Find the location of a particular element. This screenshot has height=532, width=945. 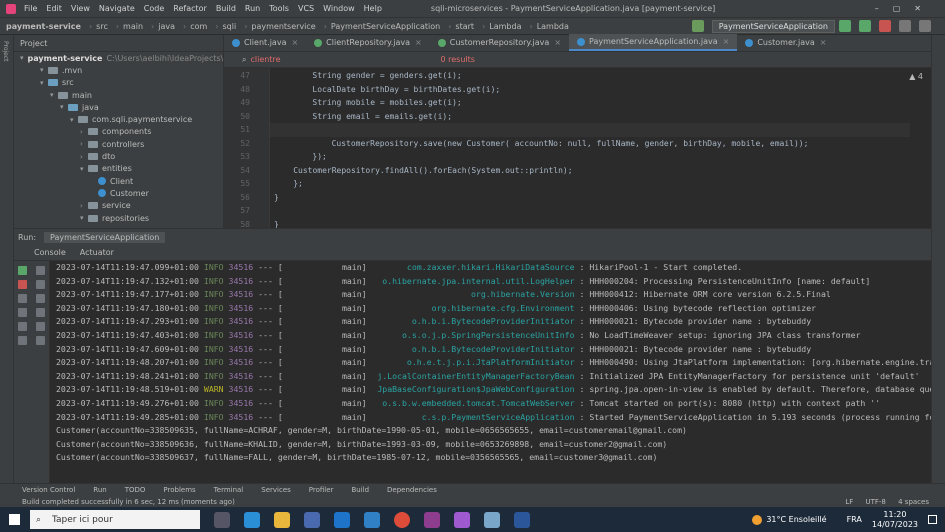

tool-tab-version-control: Version Control is located at coordinates (48, 490).